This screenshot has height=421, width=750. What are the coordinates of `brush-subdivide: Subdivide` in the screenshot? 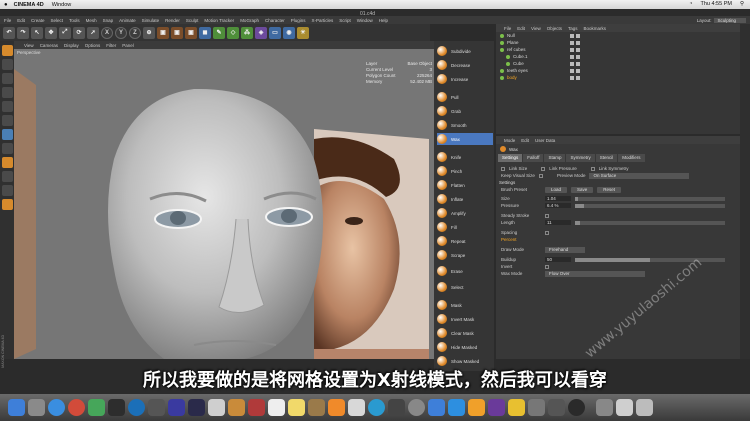 It's located at (465, 51).